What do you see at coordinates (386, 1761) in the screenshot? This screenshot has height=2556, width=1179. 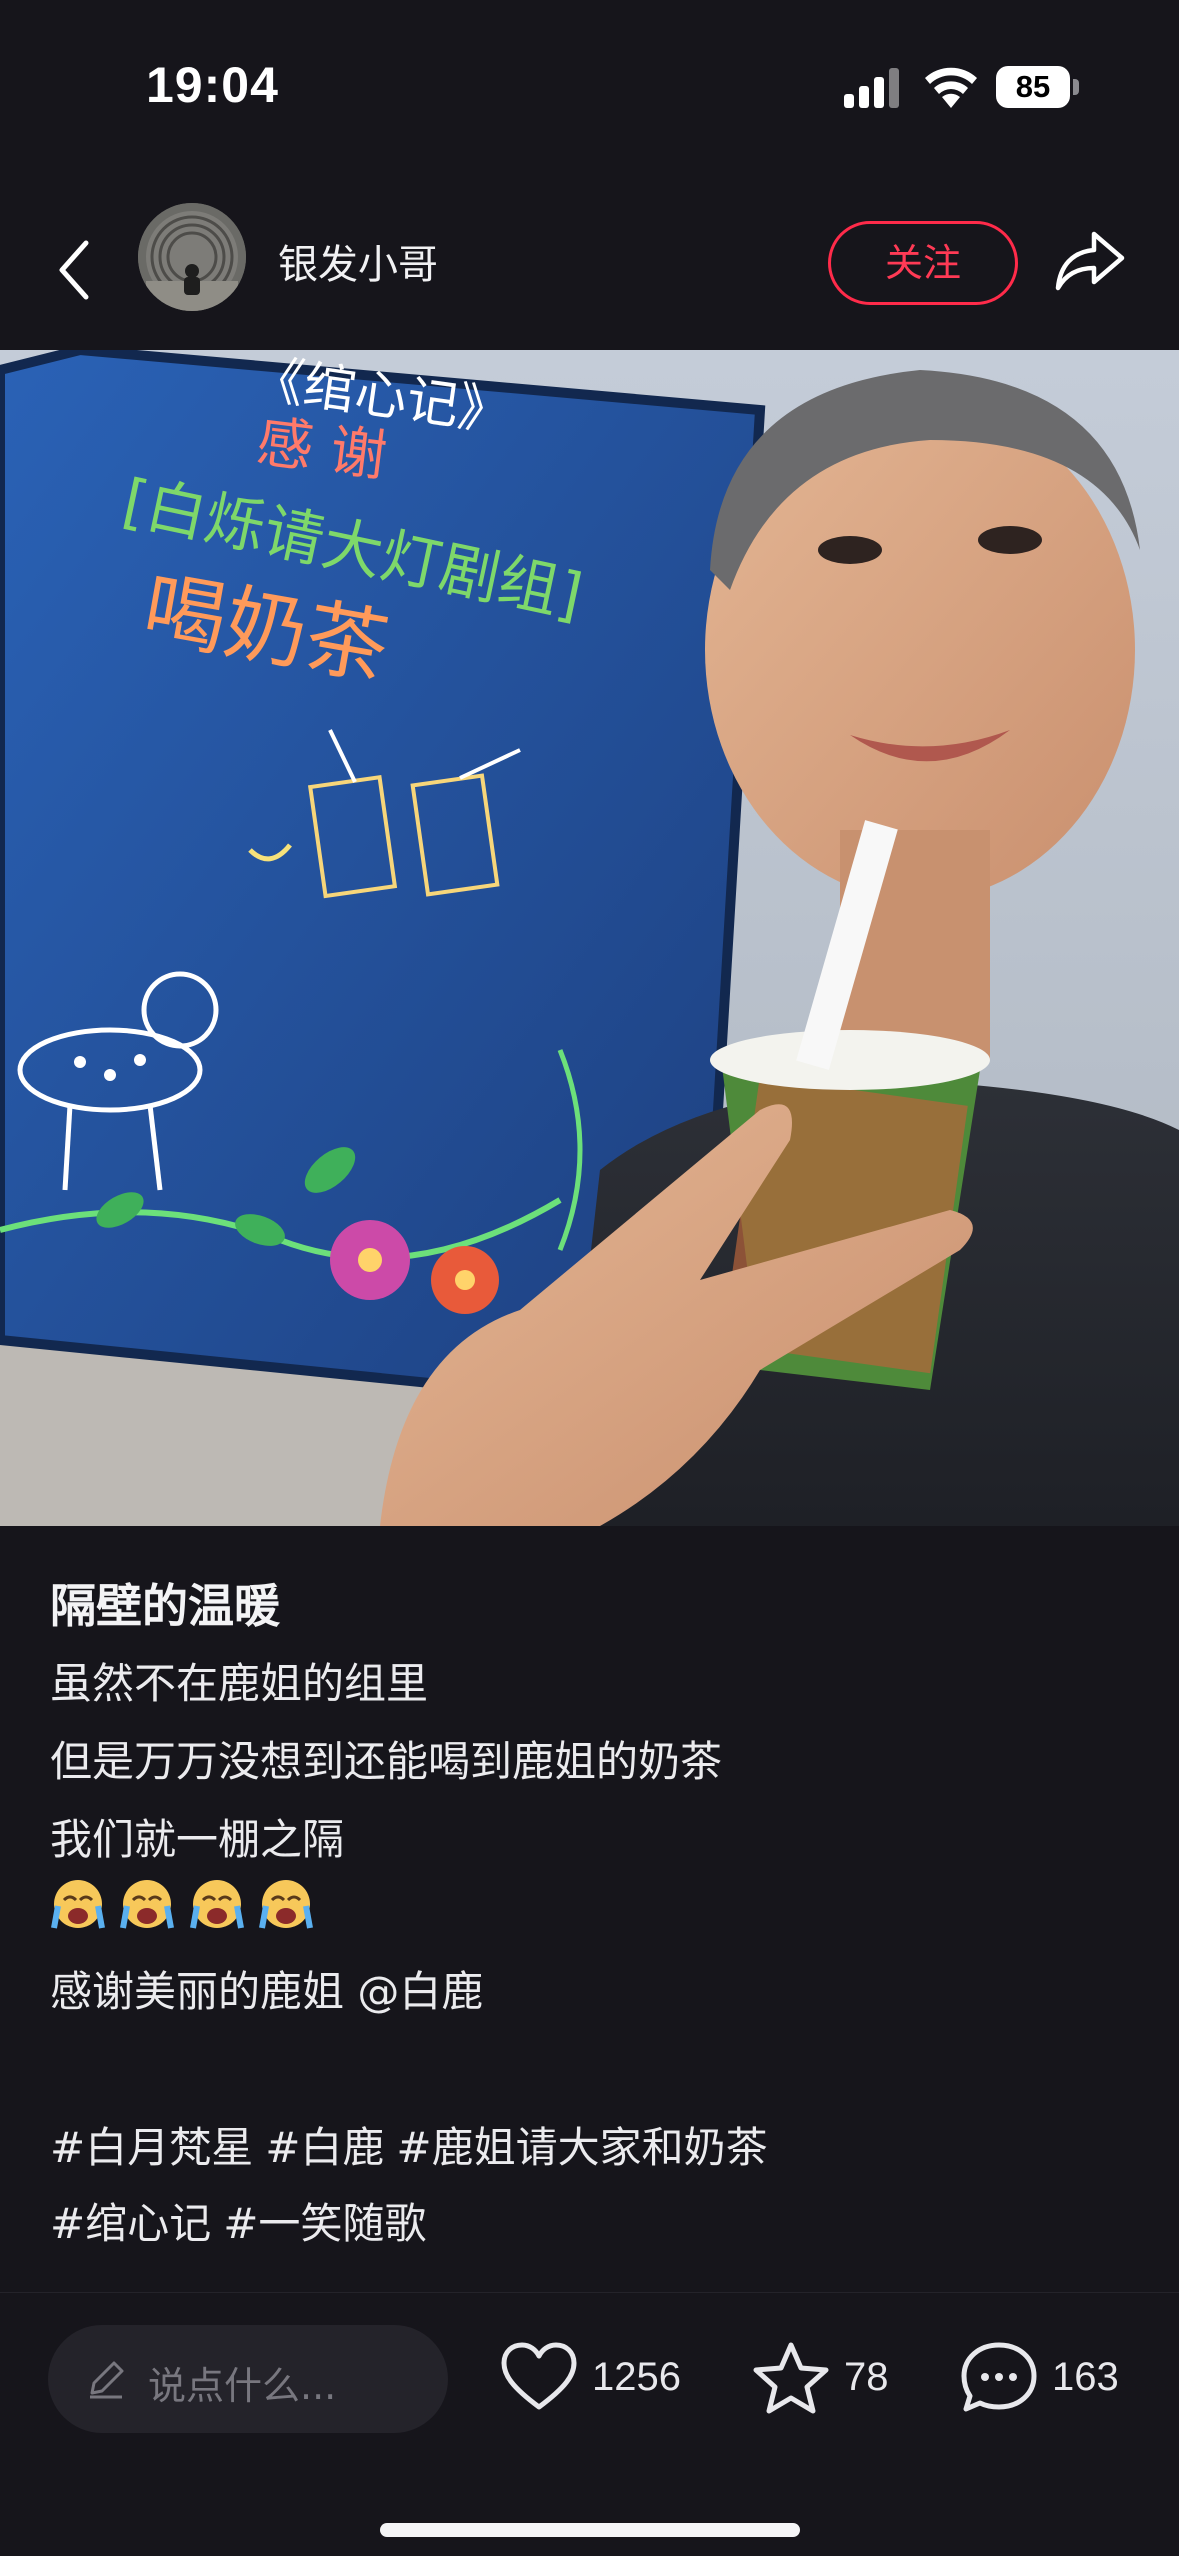 I see `post-line-2: 但是万万没想到还能喝到鹿姐的奶茶` at bounding box center [386, 1761].